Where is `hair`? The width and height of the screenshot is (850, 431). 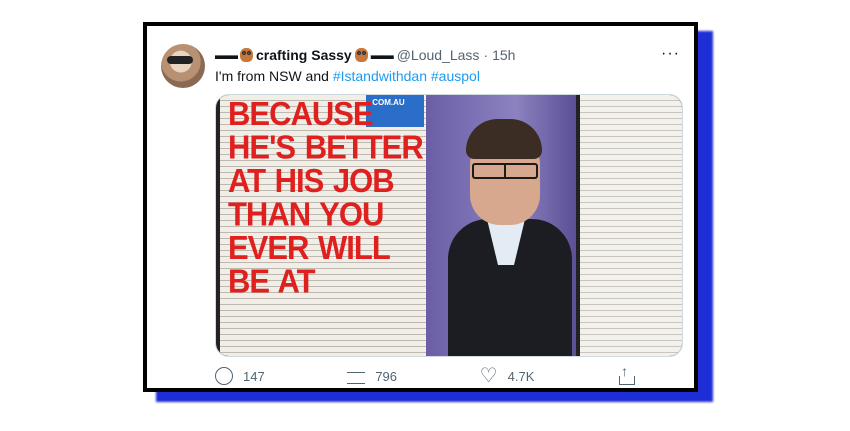
hair is located at coordinates (504, 139).